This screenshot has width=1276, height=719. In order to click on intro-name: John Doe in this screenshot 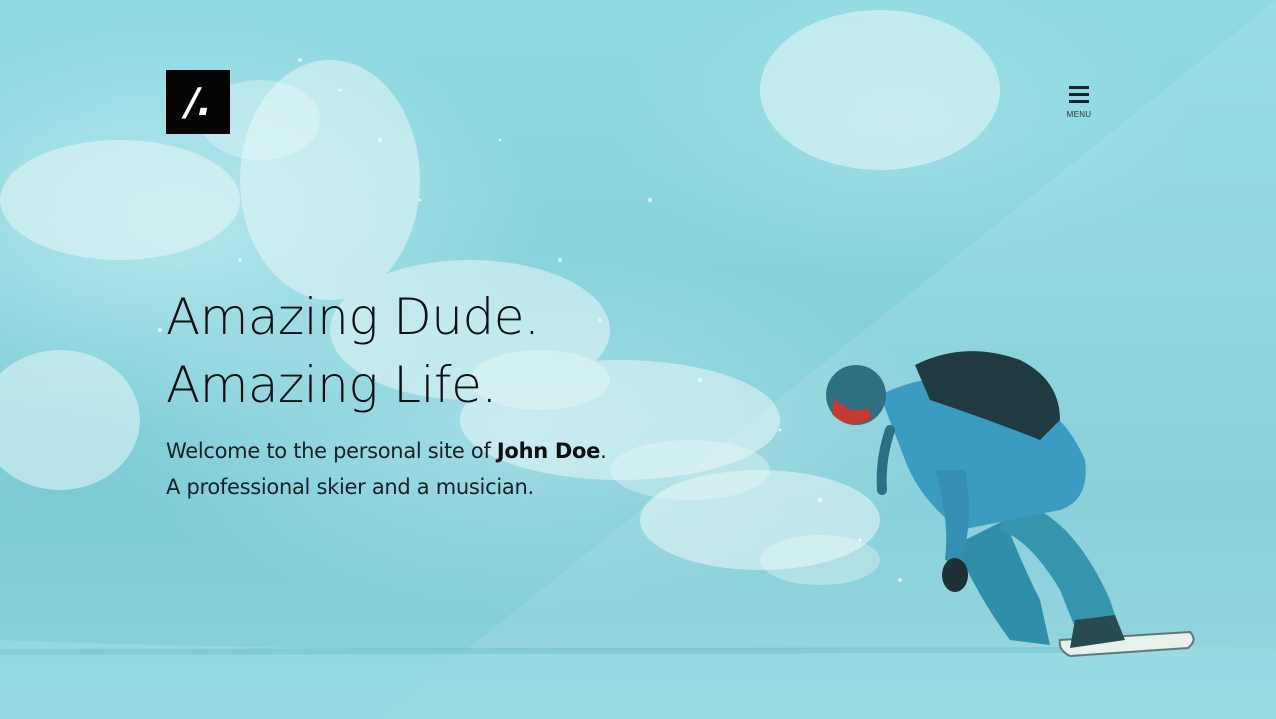, I will do `click(548, 451)`.